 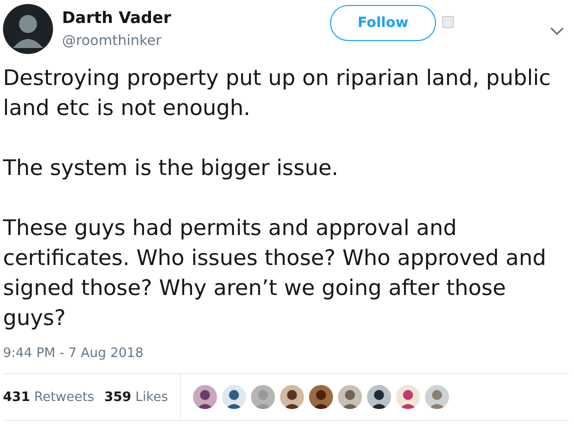 What do you see at coordinates (557, 31) in the screenshot?
I see `chevron-icon` at bounding box center [557, 31].